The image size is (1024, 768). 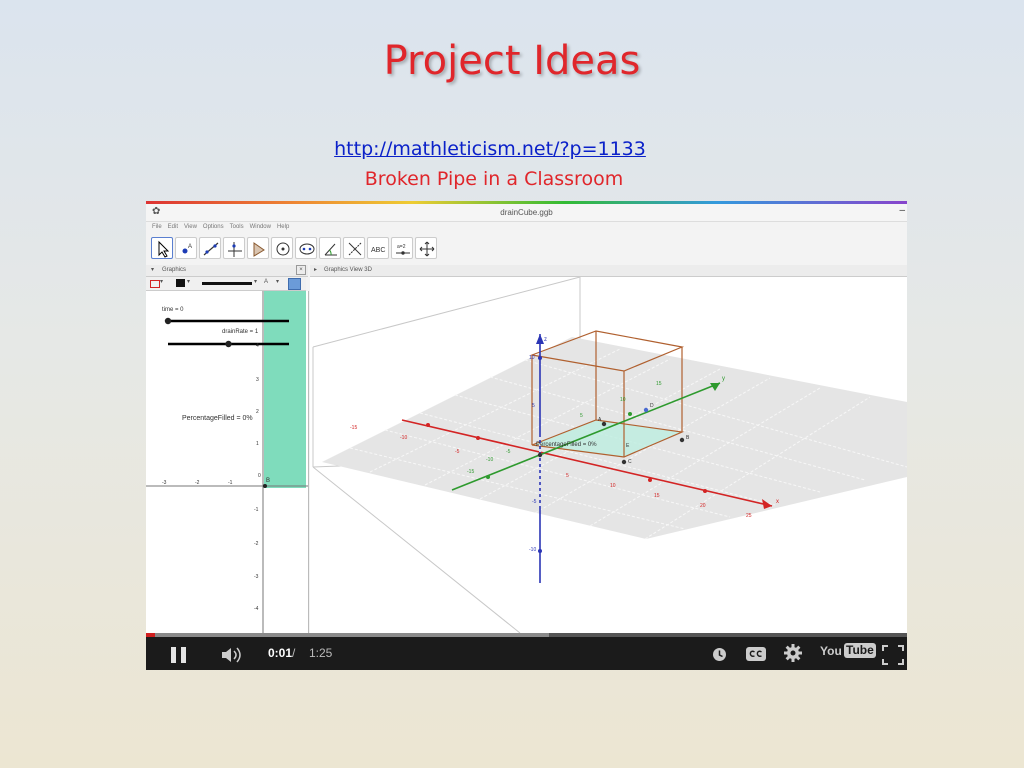 I want to click on origin-point, so click(x=540, y=455).